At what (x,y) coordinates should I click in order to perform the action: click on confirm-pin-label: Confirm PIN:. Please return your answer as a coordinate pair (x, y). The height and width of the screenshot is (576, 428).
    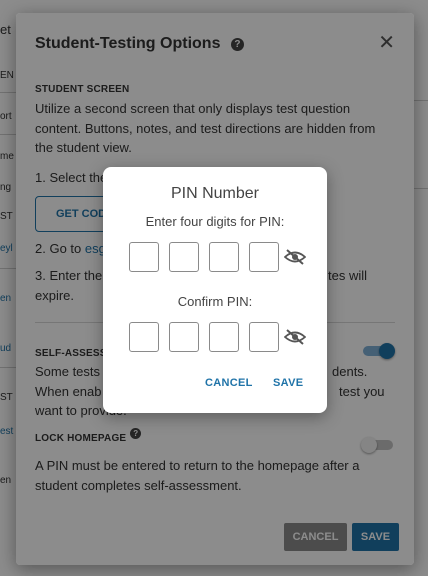
    Looking at the image, I should click on (215, 301).